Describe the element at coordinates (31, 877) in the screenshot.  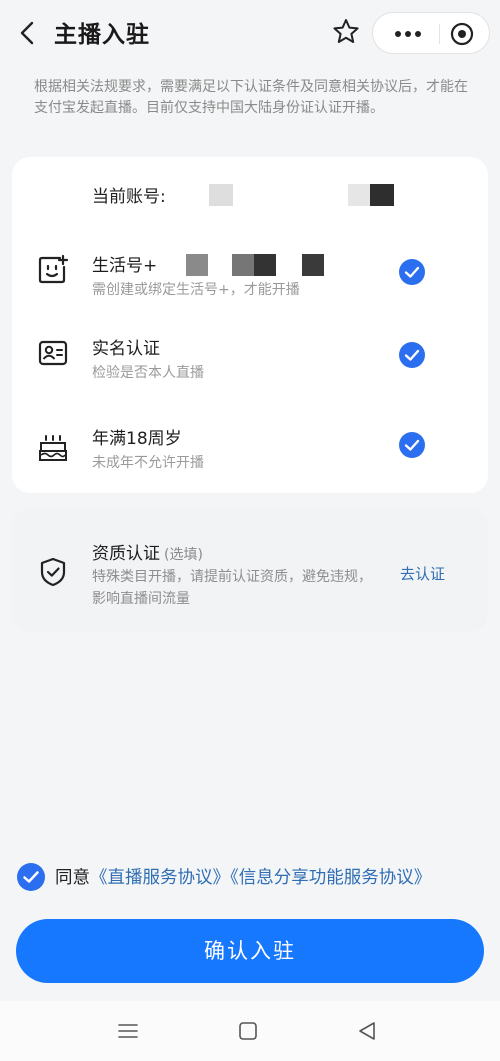
I see `agreement-checkbox` at that location.